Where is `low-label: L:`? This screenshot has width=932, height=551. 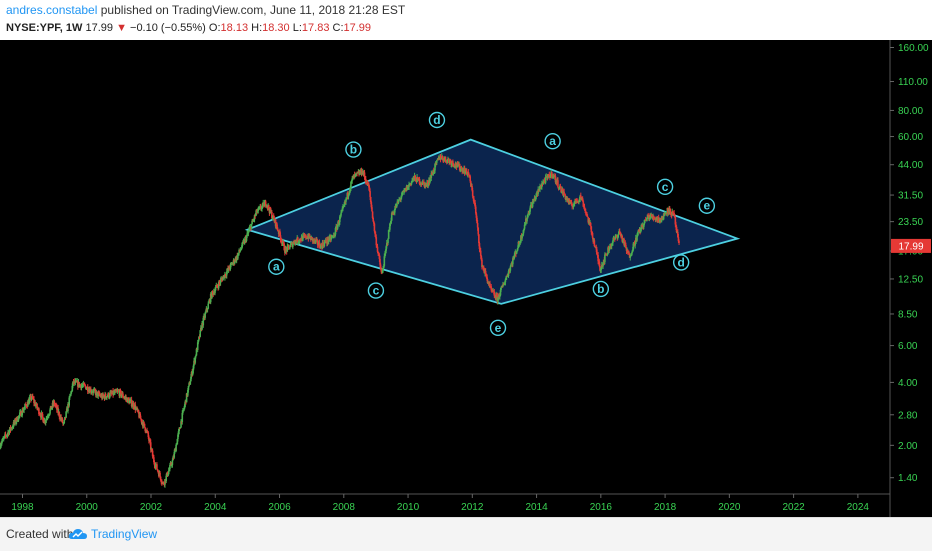 low-label: L: is located at coordinates (297, 28).